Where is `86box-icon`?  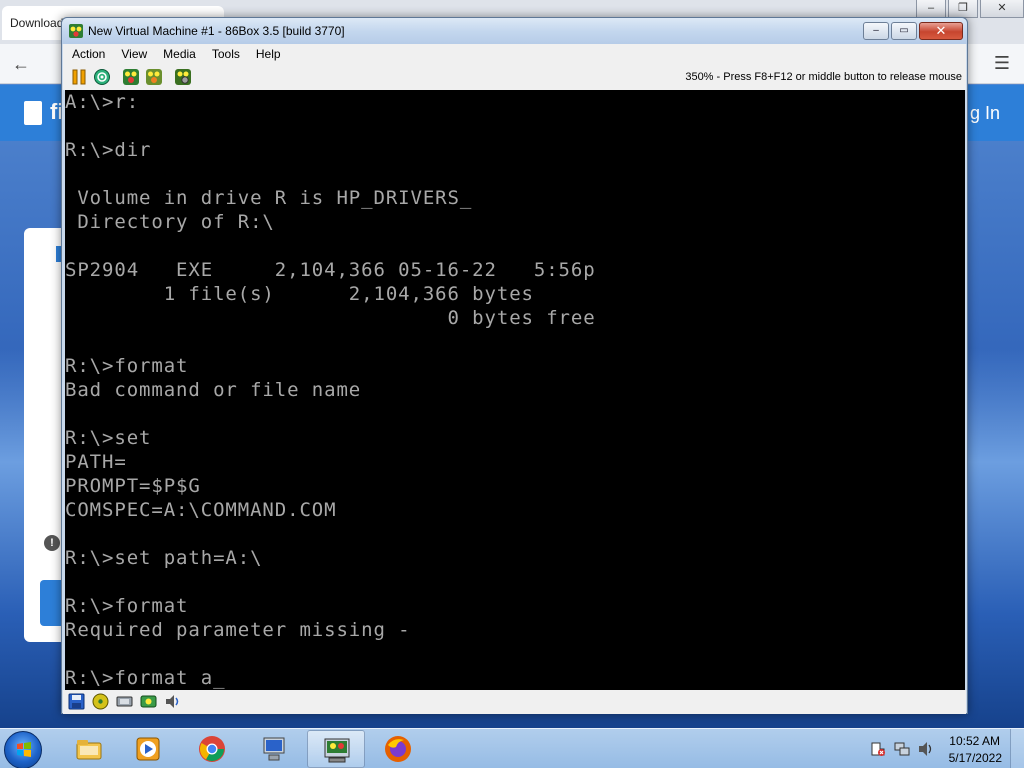
86box-icon is located at coordinates (337, 750).